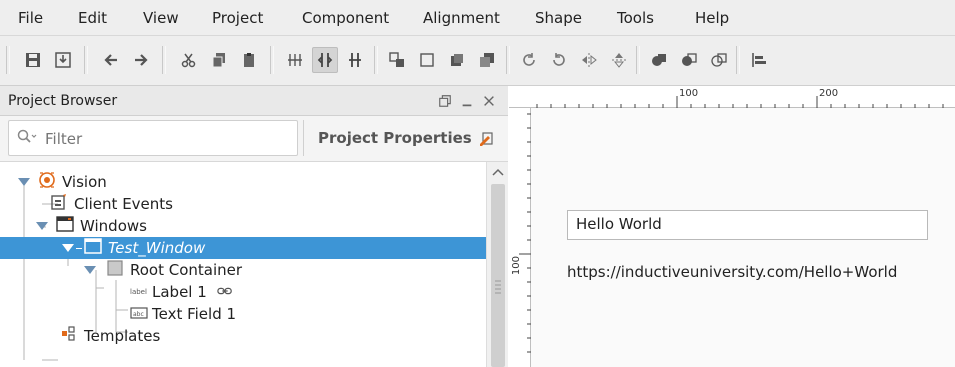 The image size is (955, 367). Describe the element at coordinates (219, 60) in the screenshot. I see `copy-icon` at that location.